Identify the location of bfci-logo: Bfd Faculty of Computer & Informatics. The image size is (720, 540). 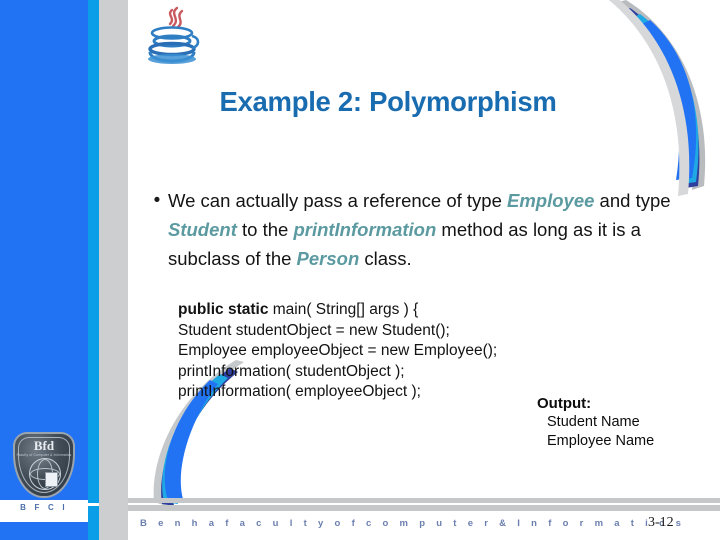
(44, 466).